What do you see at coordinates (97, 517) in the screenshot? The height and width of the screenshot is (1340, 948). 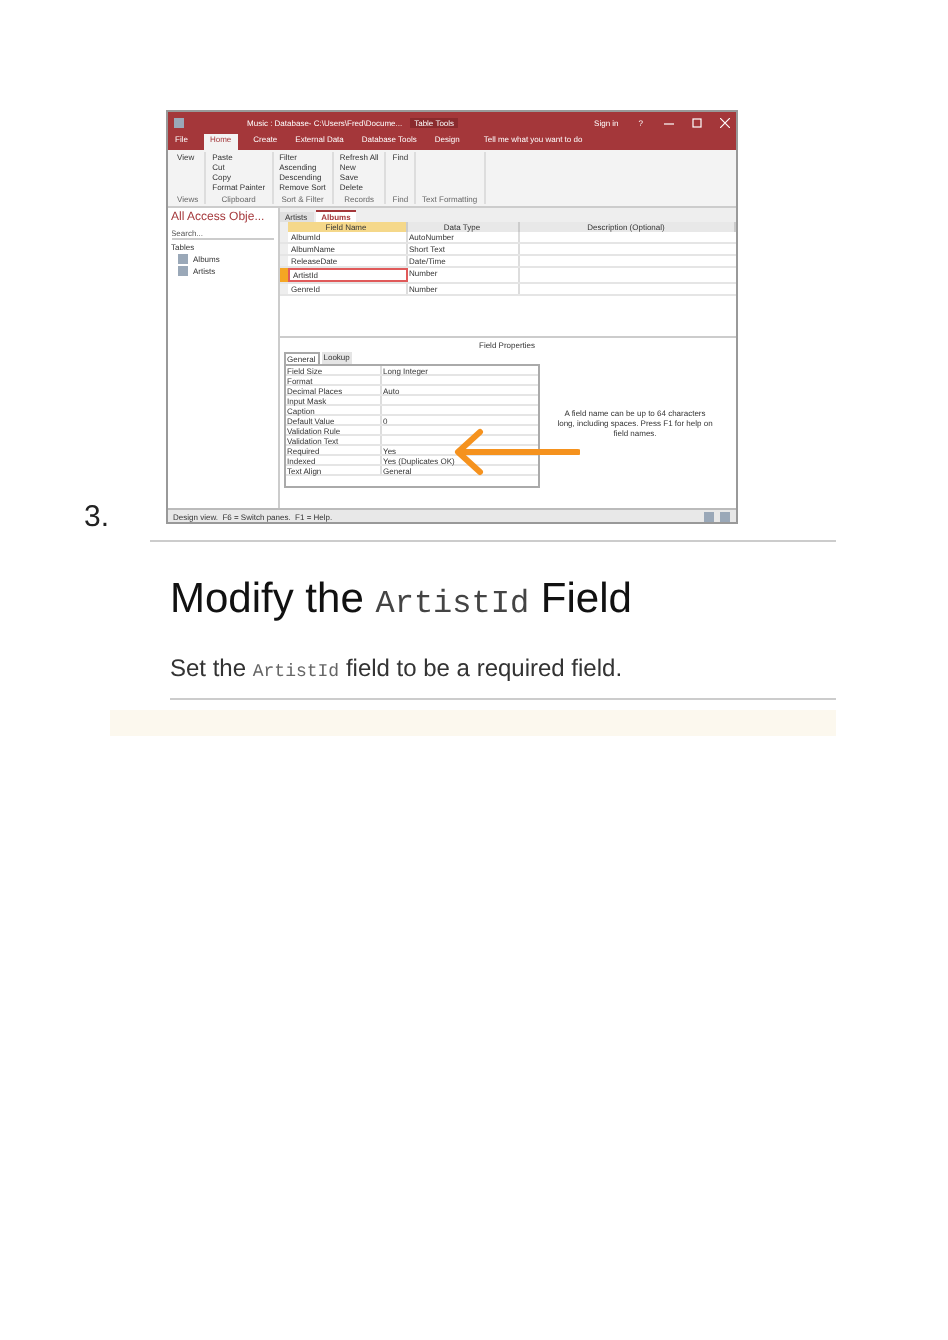 I see `list-number: 3.` at bounding box center [97, 517].